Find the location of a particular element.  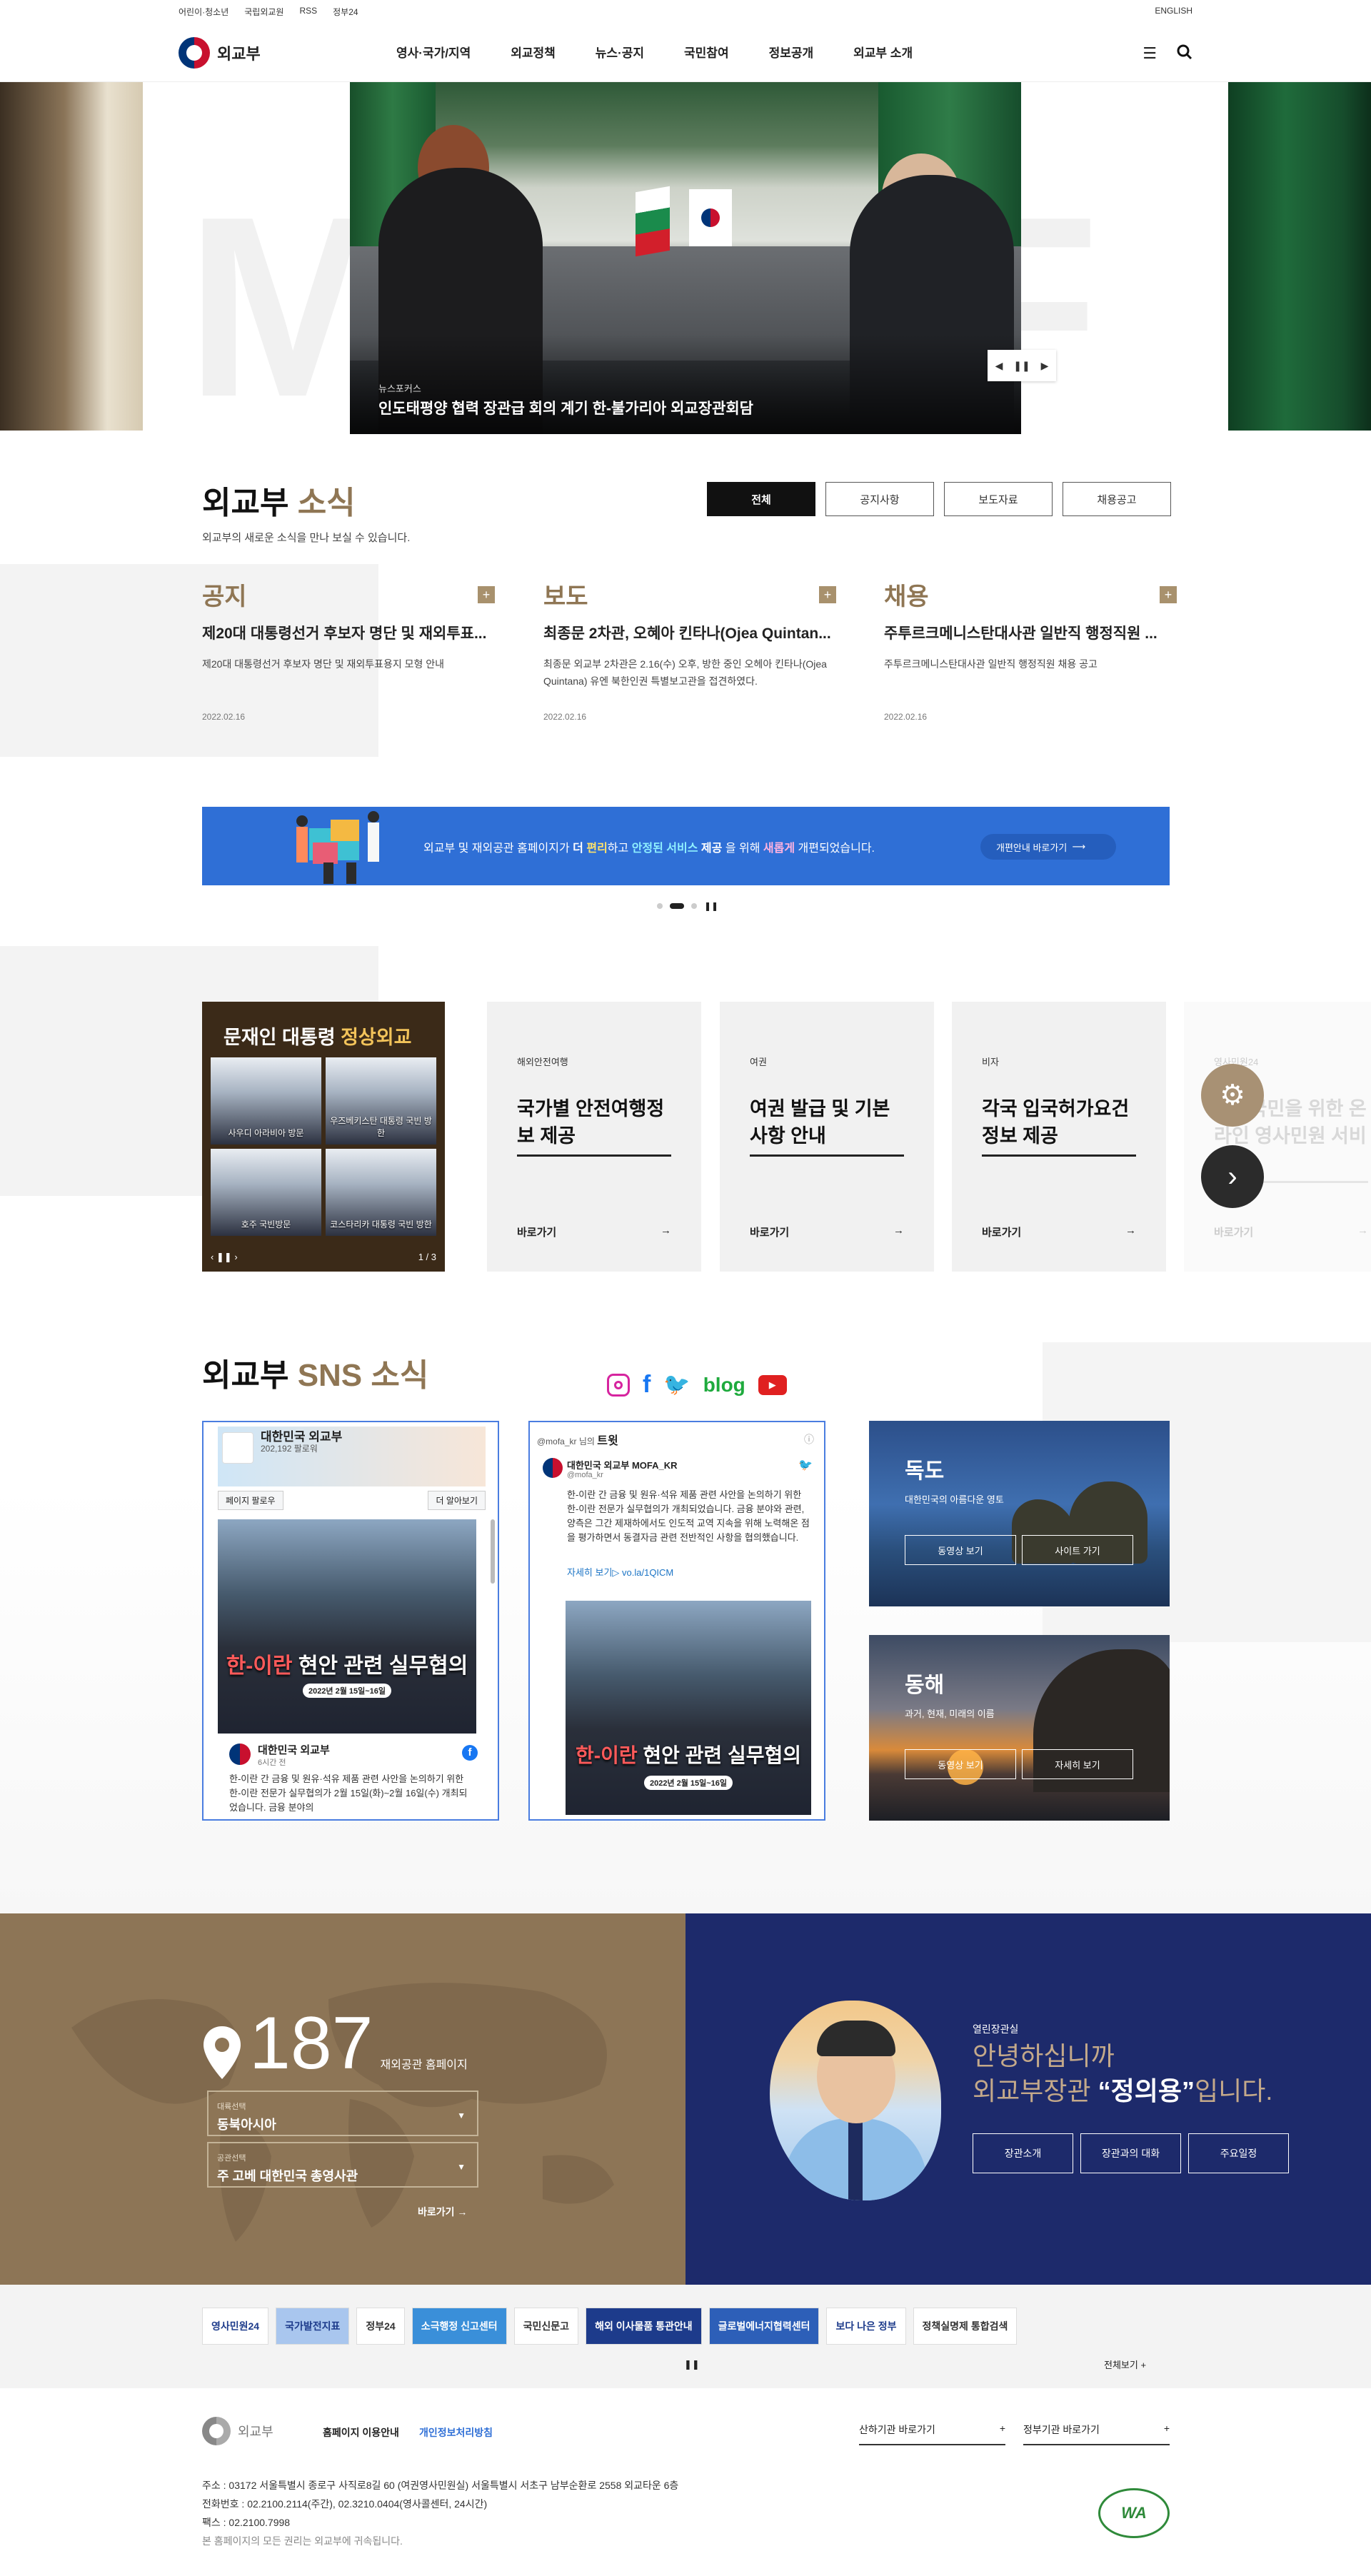

link-banner: 보다 나은 정부 is located at coordinates (866, 2326).